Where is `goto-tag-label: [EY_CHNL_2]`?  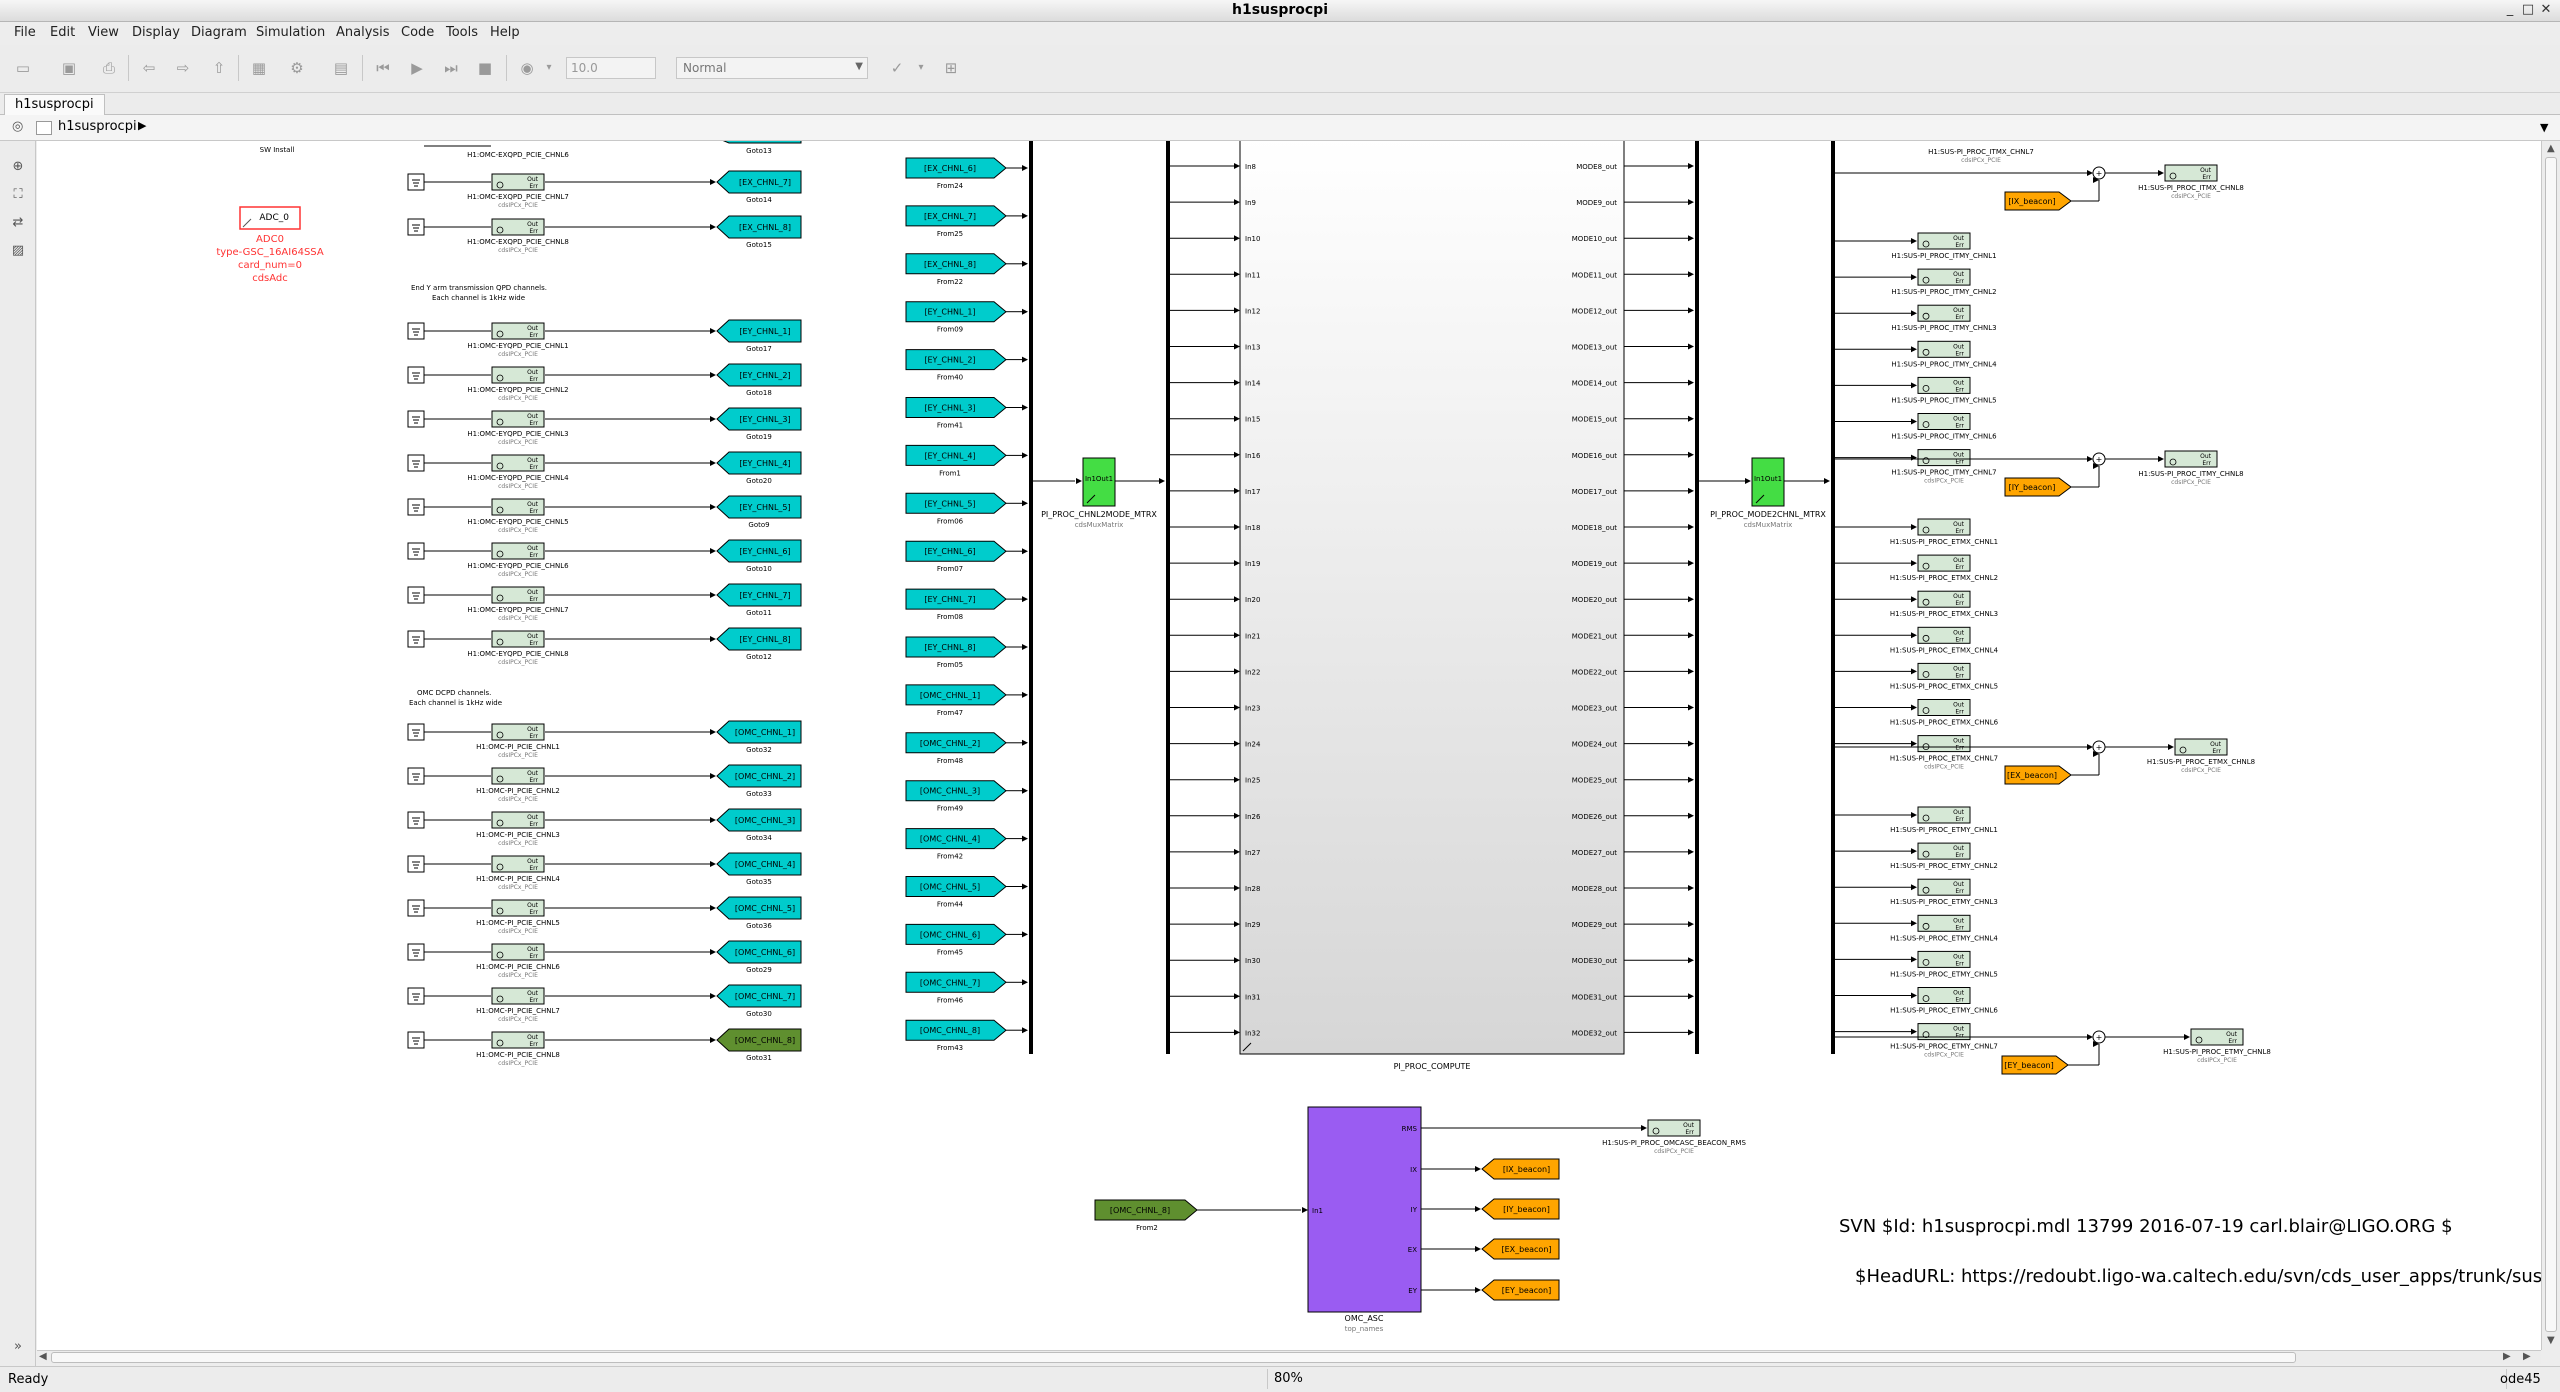 goto-tag-label: [EY_CHNL_2] is located at coordinates (764, 375).